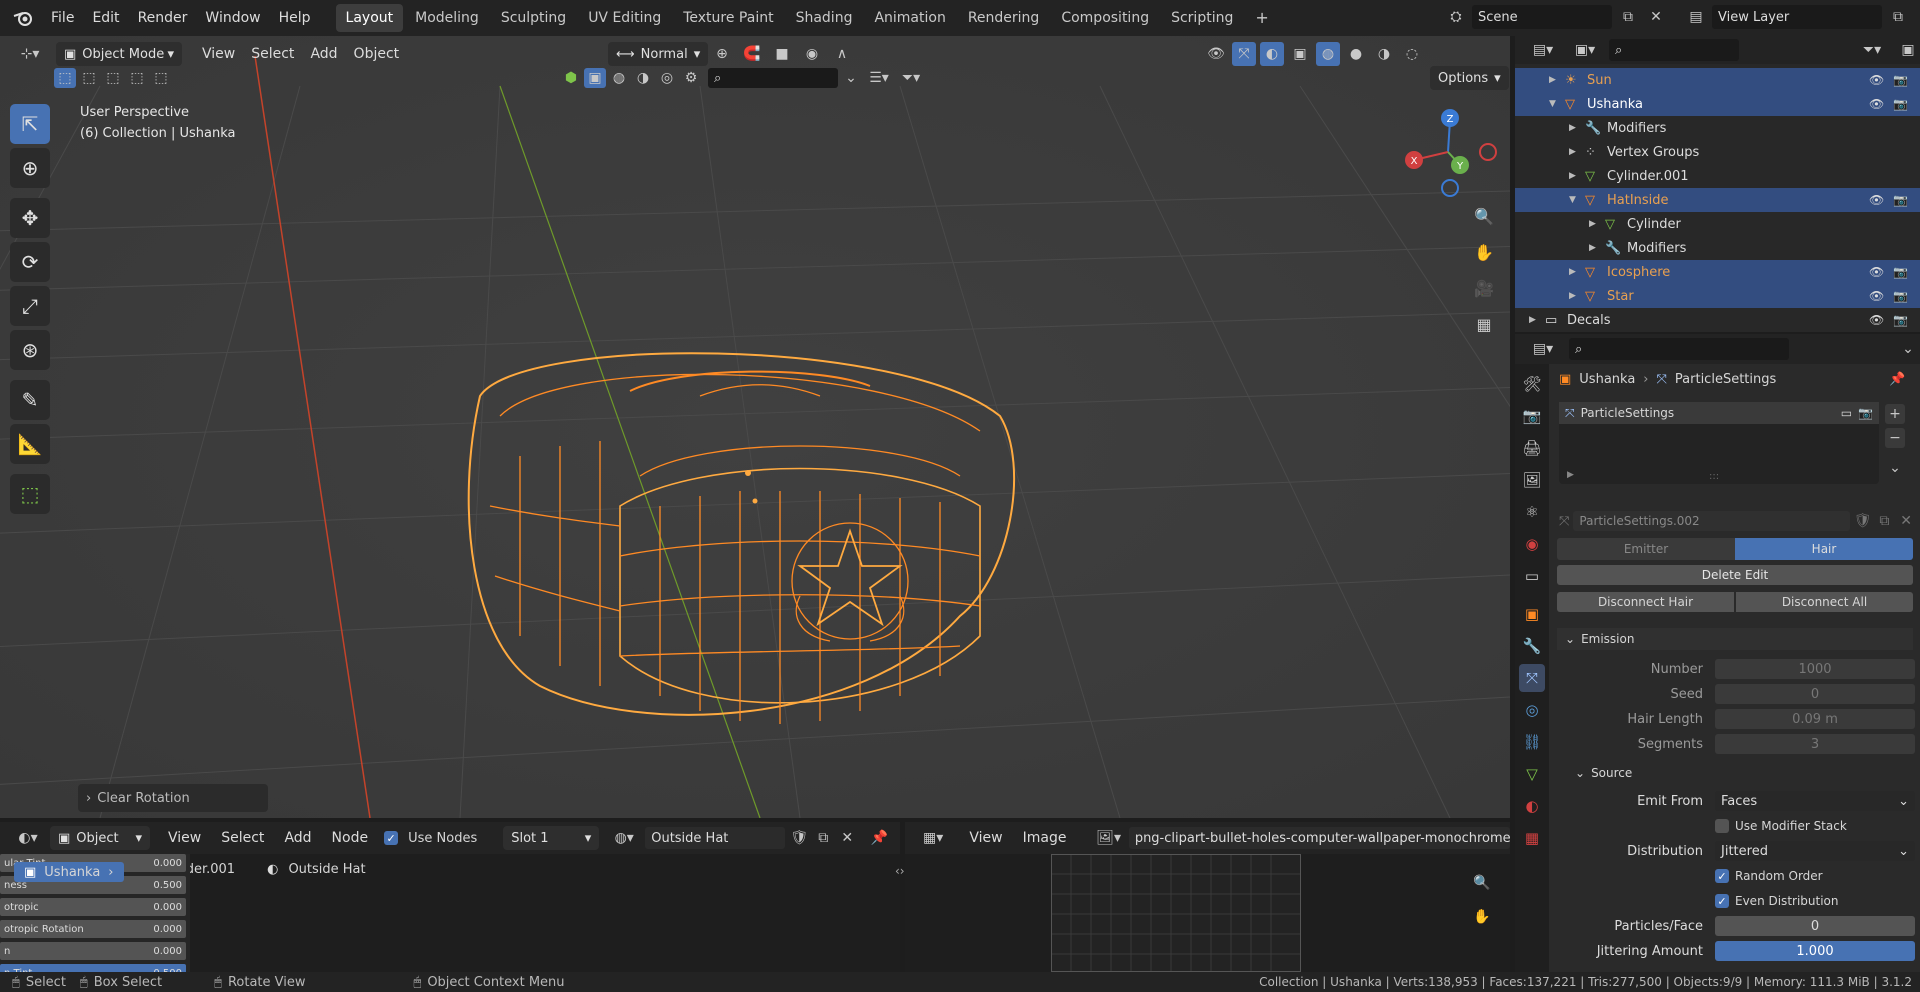 Image resolution: width=1920 pixels, height=992 pixels. Describe the element at coordinates (1384, 54) in the screenshot. I see `material-shading-icon: ◑` at that location.